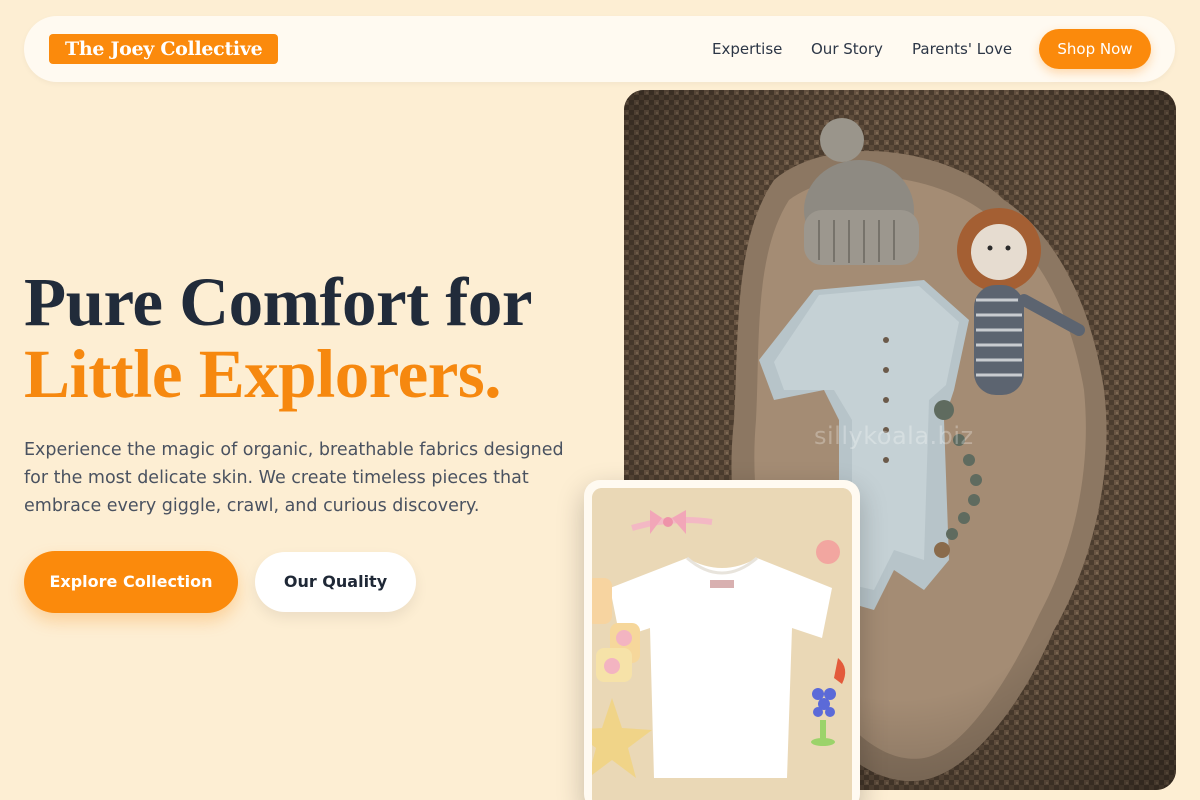  I want to click on our-quality-button: Our Quality, so click(335, 582).